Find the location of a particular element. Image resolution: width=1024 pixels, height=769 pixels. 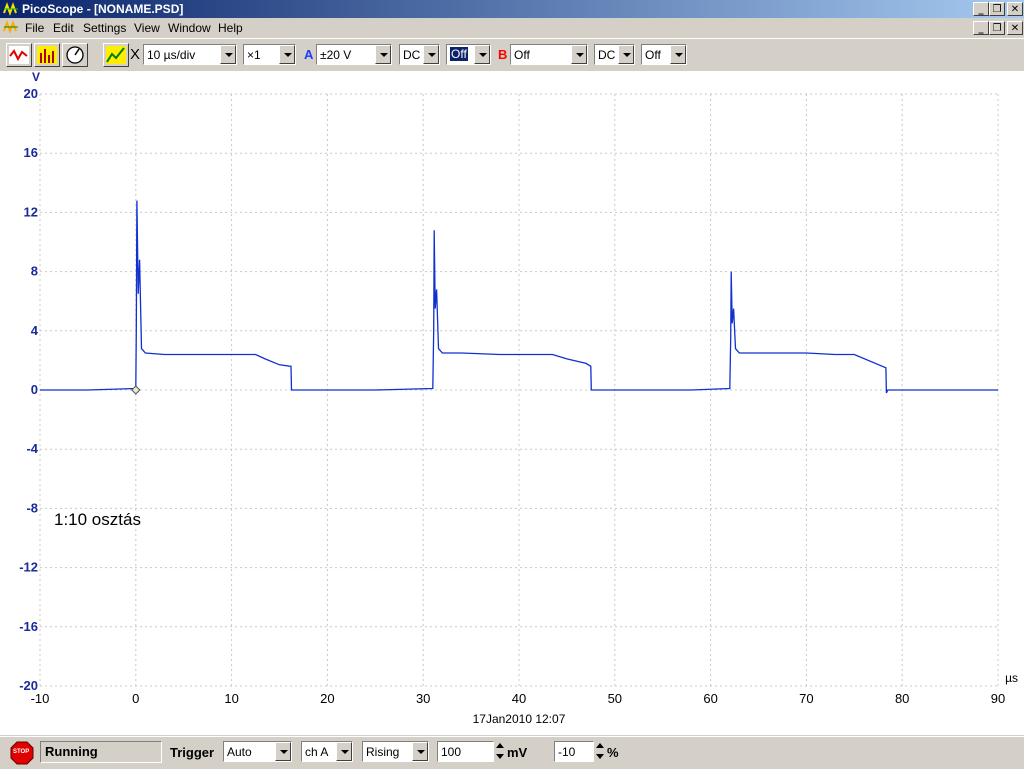

delay-value: -10 is located at coordinates (567, 752).